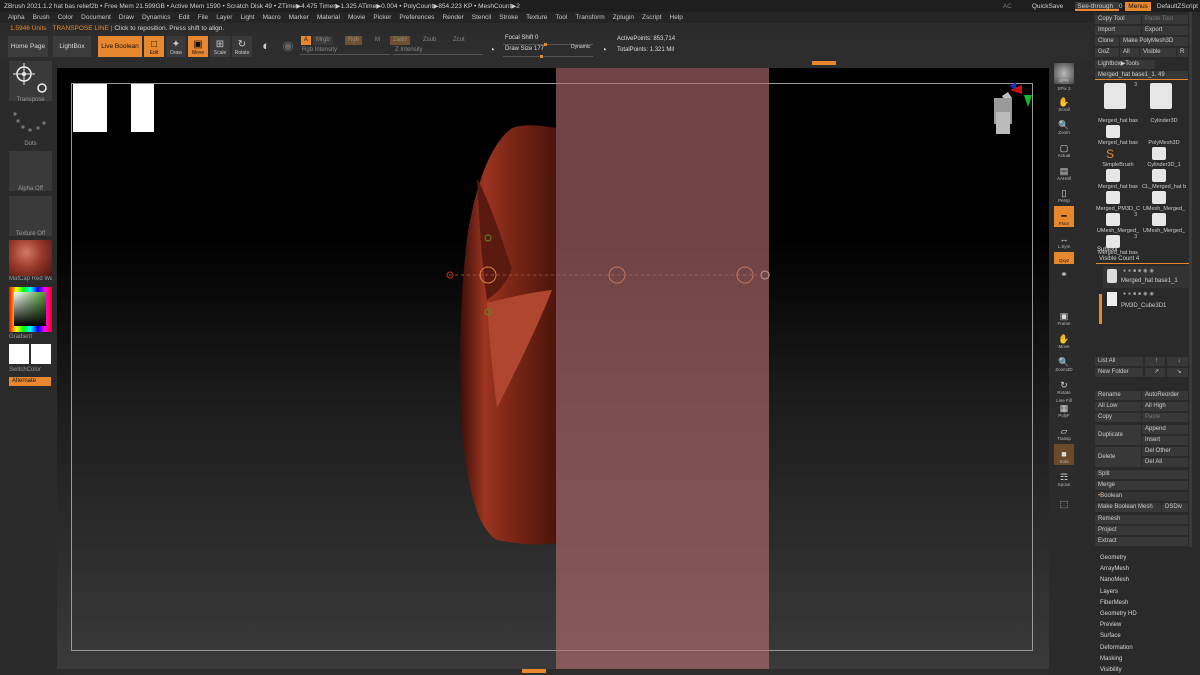  I want to click on new-folder-button: New Folder, so click(1119, 372).